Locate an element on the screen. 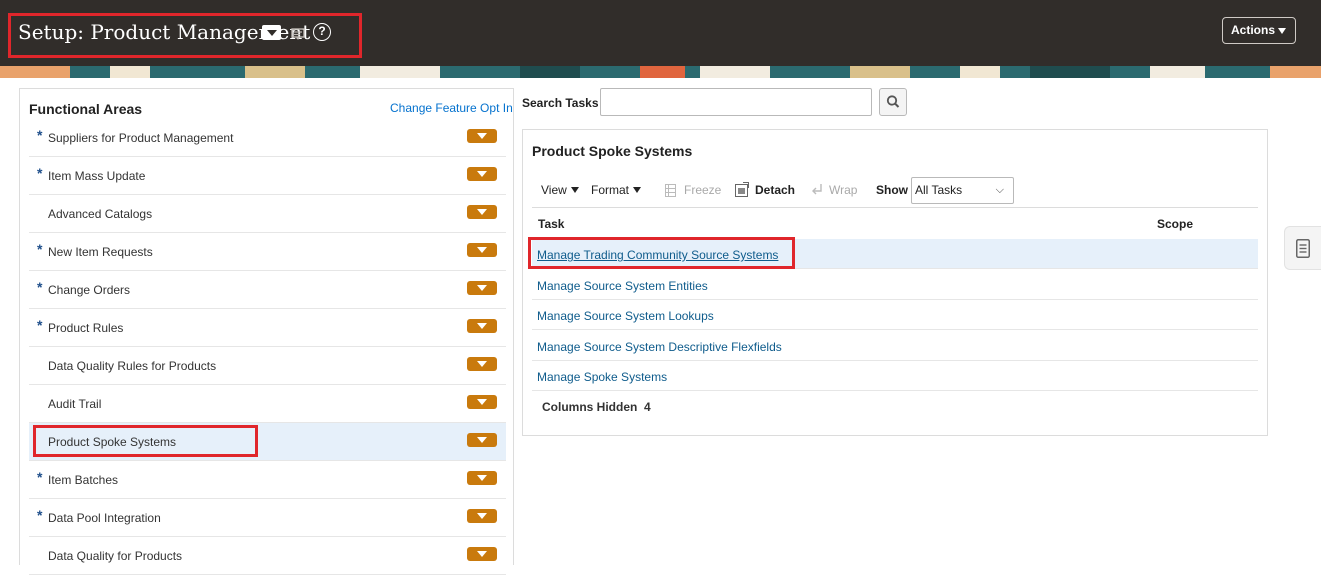 The width and height of the screenshot is (1321, 575). functional-area-label: Data Quality for Products is located at coordinates (115, 556).